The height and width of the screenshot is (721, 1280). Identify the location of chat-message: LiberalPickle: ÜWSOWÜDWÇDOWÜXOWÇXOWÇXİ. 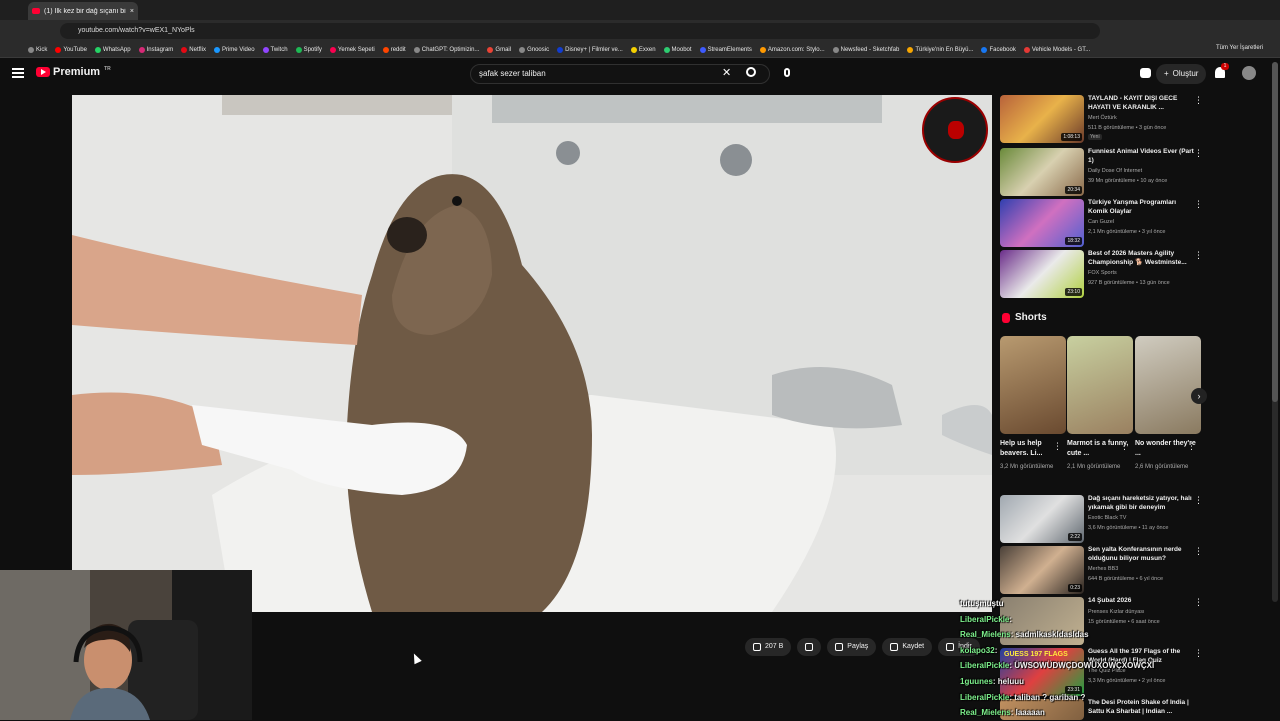
(1075, 666).